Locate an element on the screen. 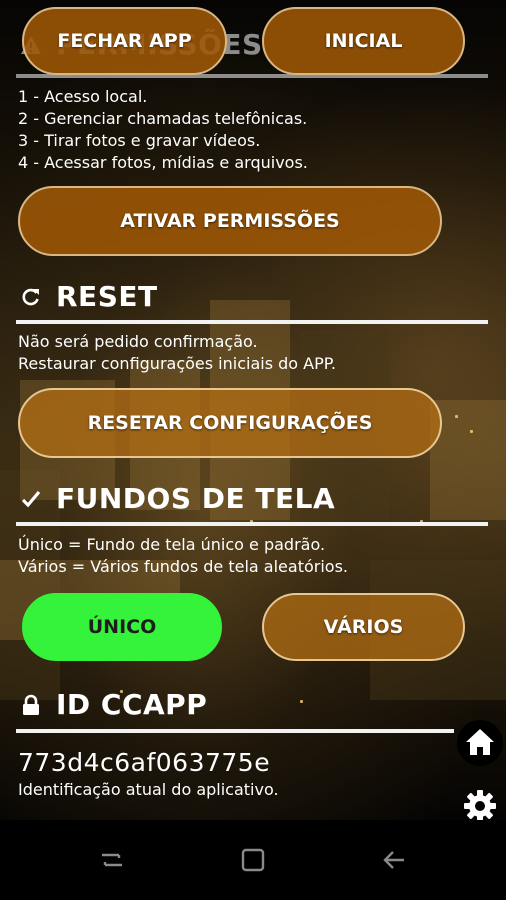 This screenshot has width=506, height=900. wallpaper-unique-description: Único = Fundo de tela único e padrão. is located at coordinates (172, 544).